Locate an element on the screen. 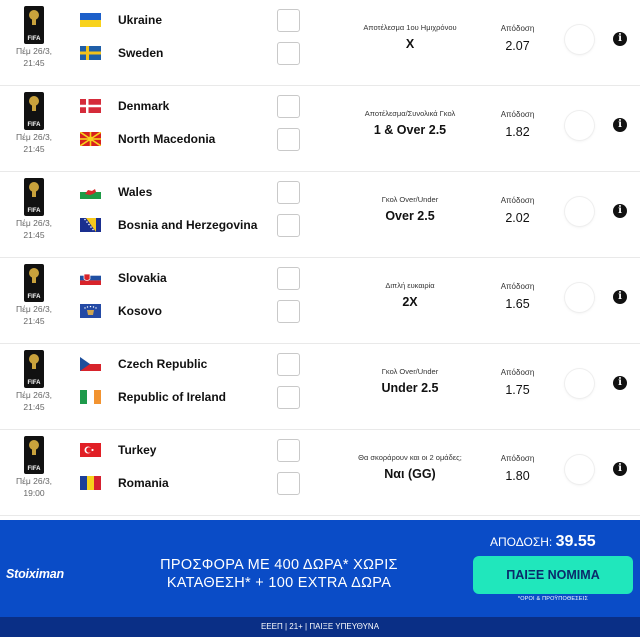 This screenshot has height=637, width=640. romania-flag-icon is located at coordinates (90, 483).